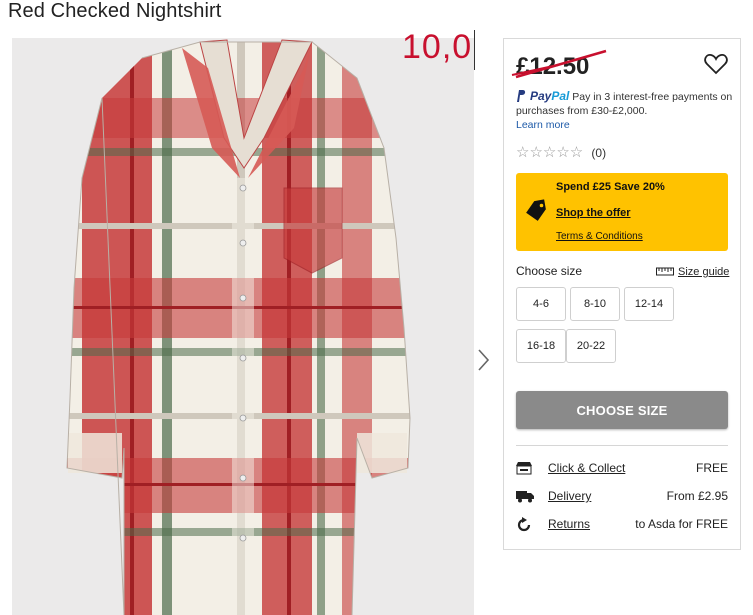 The width and height of the screenshot is (753, 615). What do you see at coordinates (622, 410) in the screenshot?
I see `choose-size-button: CHOOSE SIZE` at bounding box center [622, 410].